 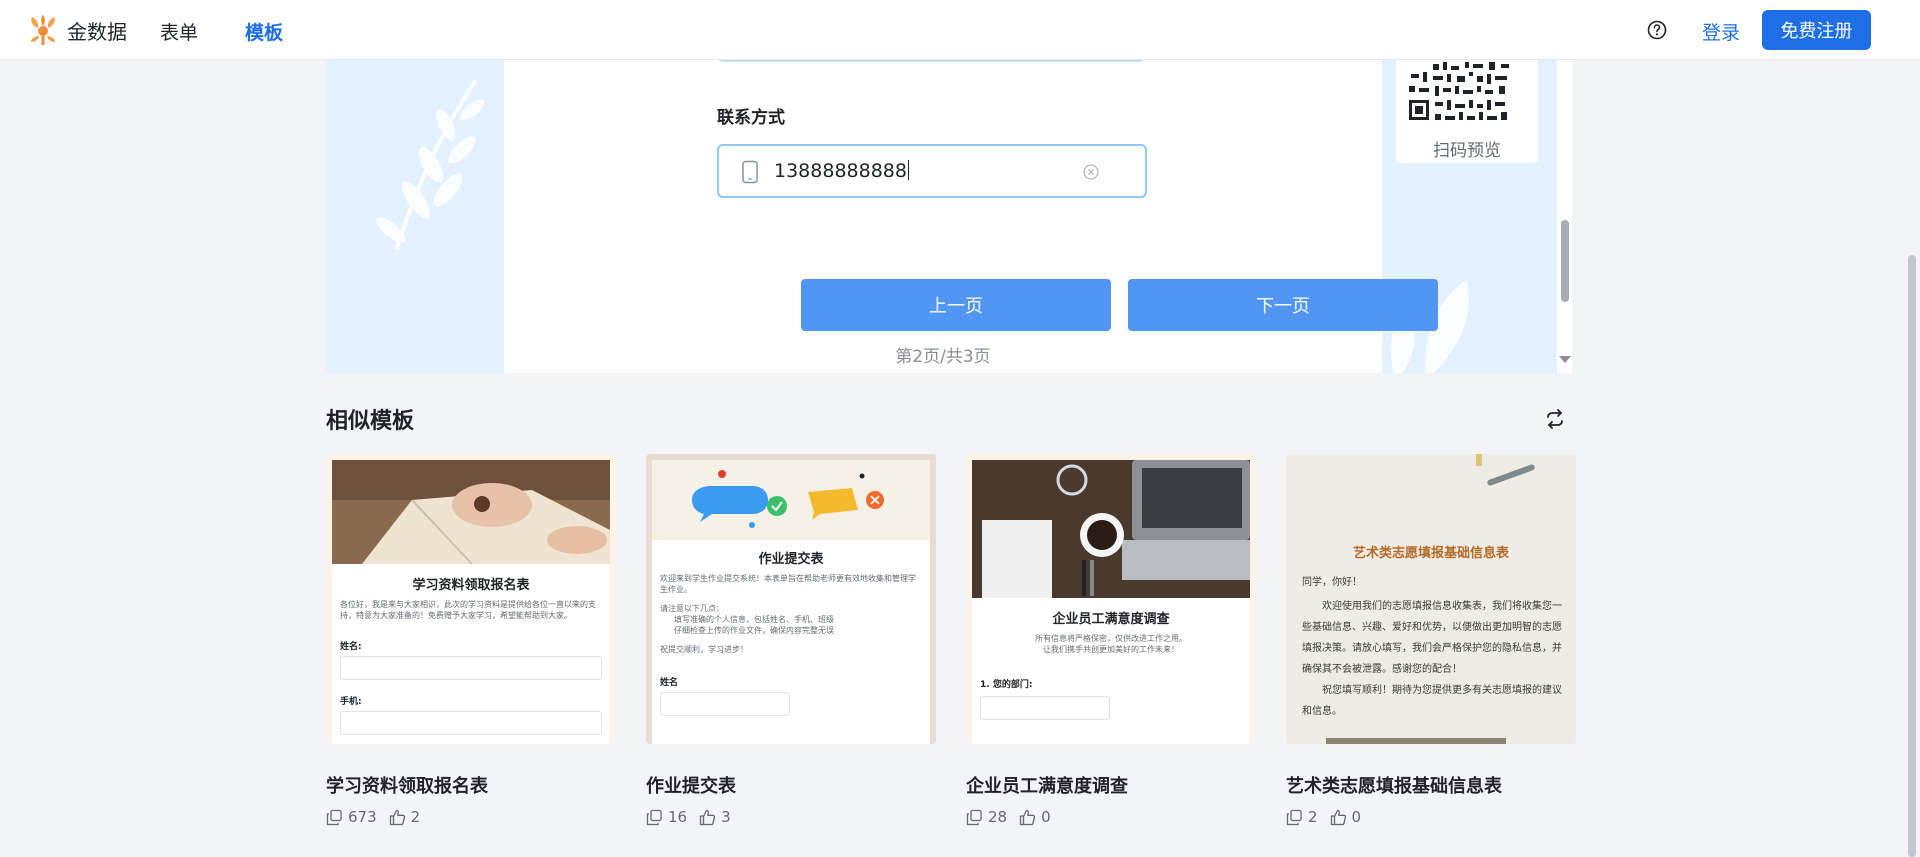 What do you see at coordinates (1111, 817) in the screenshot?
I see `template-stats: 28 0` at bounding box center [1111, 817].